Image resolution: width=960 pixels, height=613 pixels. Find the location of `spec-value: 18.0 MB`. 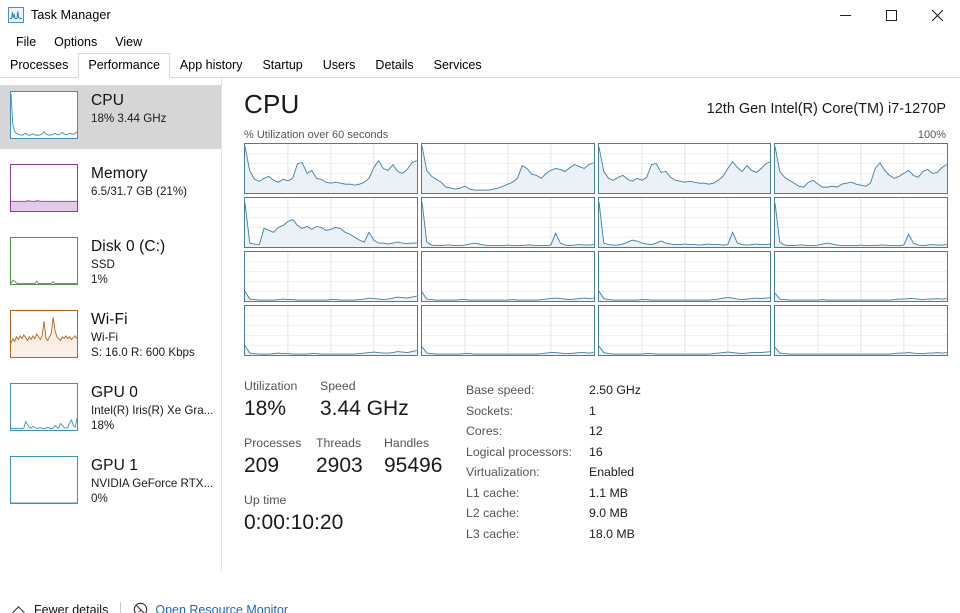

spec-value: 18.0 MB is located at coordinates (612, 533).